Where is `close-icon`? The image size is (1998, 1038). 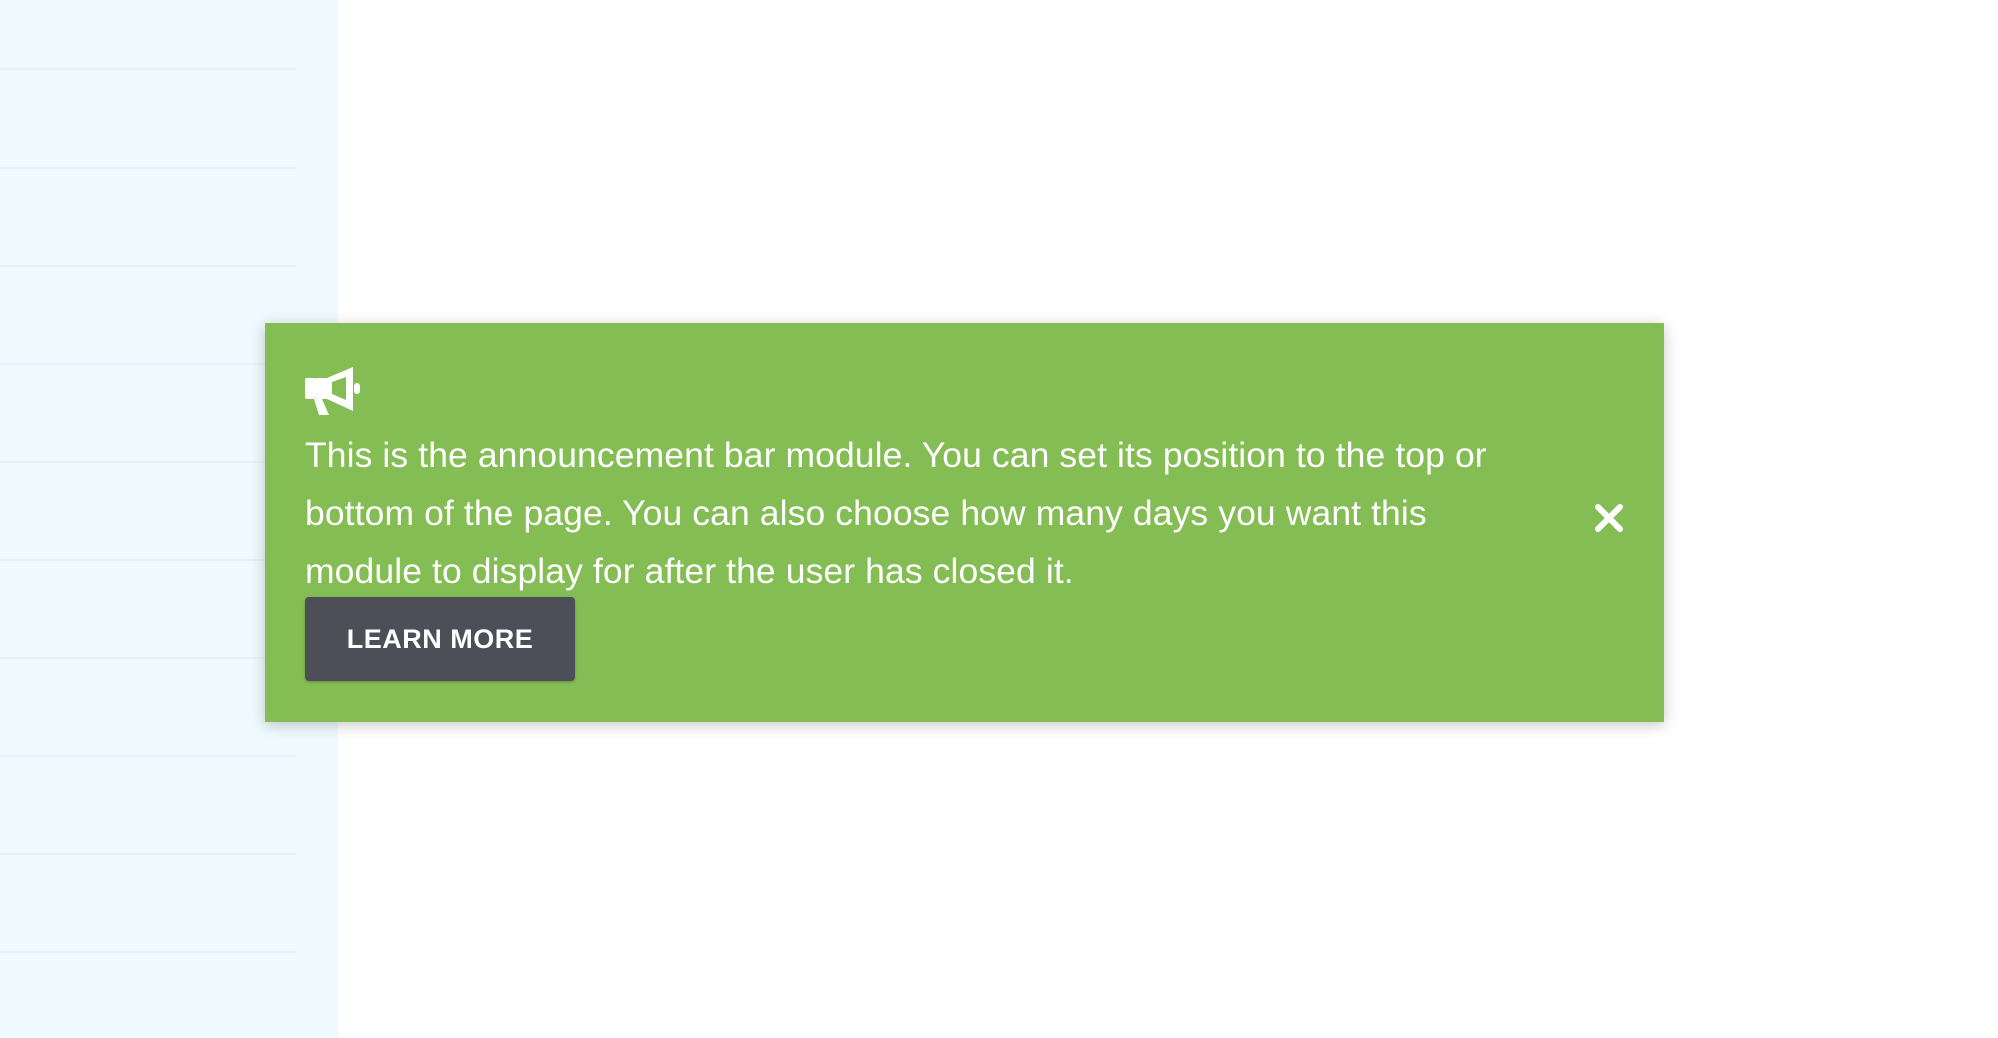
close-icon is located at coordinates (1609, 520).